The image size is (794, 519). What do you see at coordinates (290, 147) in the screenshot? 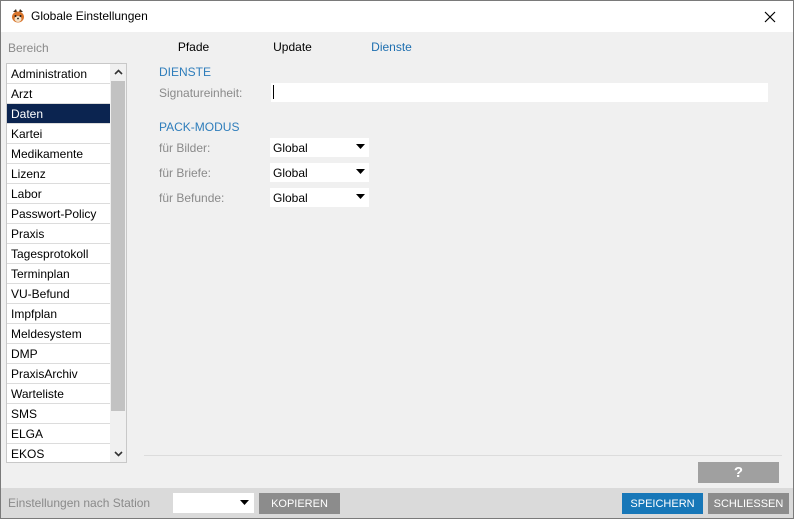
I see `bilder-value: Global` at bounding box center [290, 147].